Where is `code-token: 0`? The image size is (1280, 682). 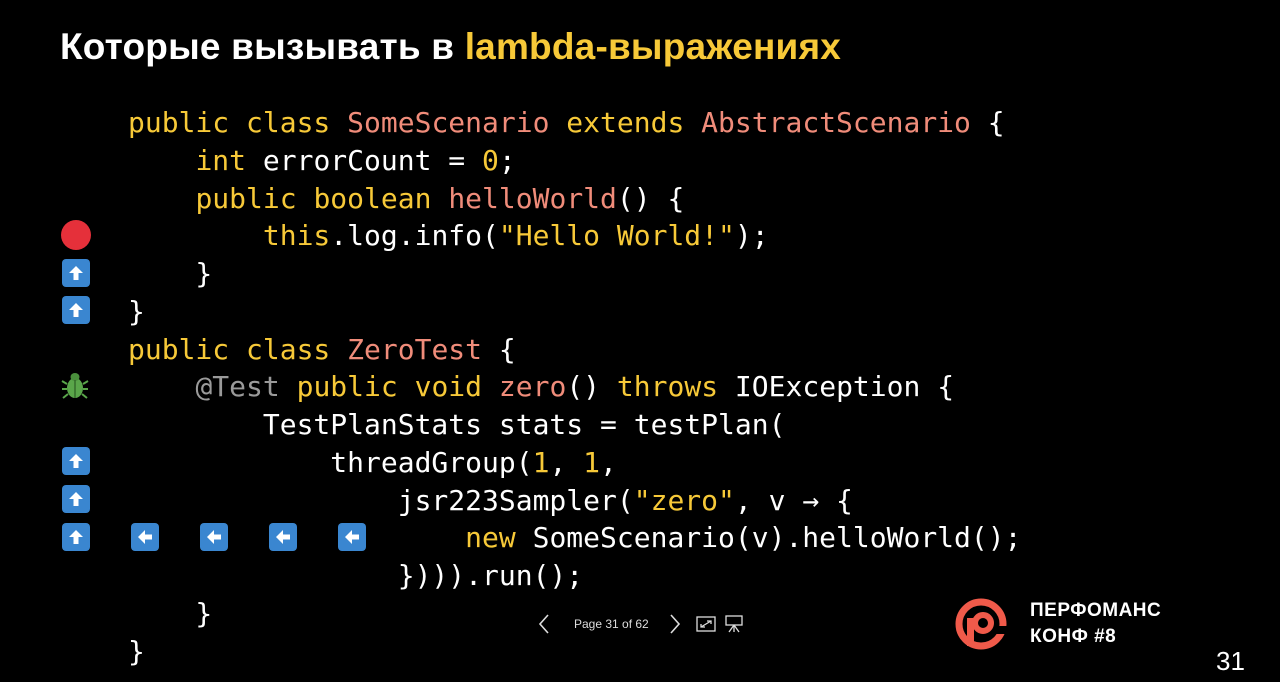
code-token: 0 is located at coordinates (490, 160).